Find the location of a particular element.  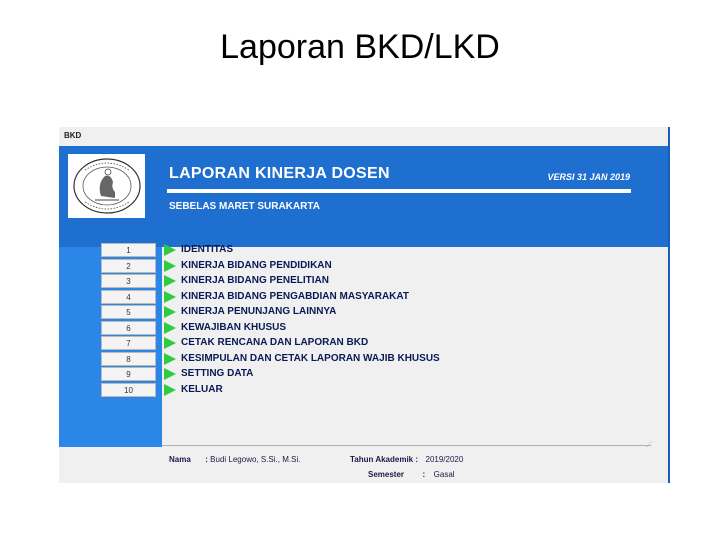

window-title: BKD is located at coordinates (73, 135).